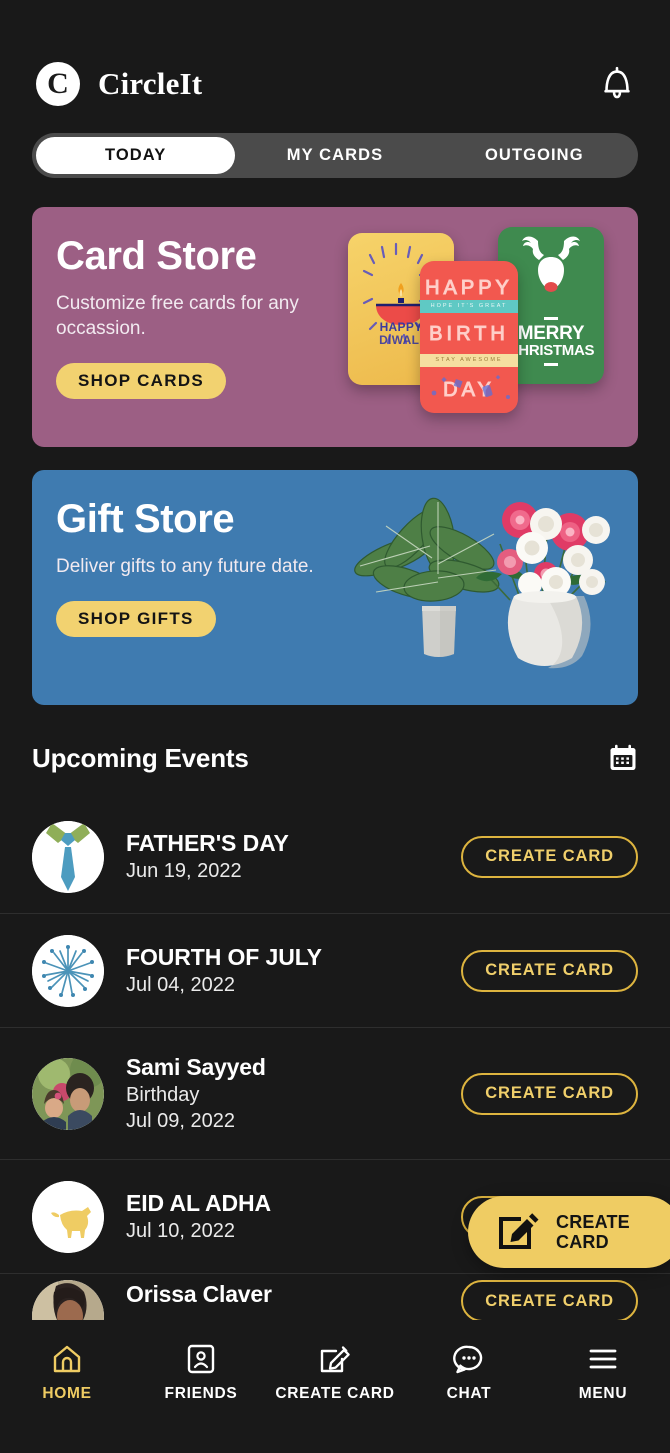 This screenshot has height=1453, width=670. What do you see at coordinates (335, 758) in the screenshot?
I see `upcoming-events-header: Upcoming Events` at bounding box center [335, 758].